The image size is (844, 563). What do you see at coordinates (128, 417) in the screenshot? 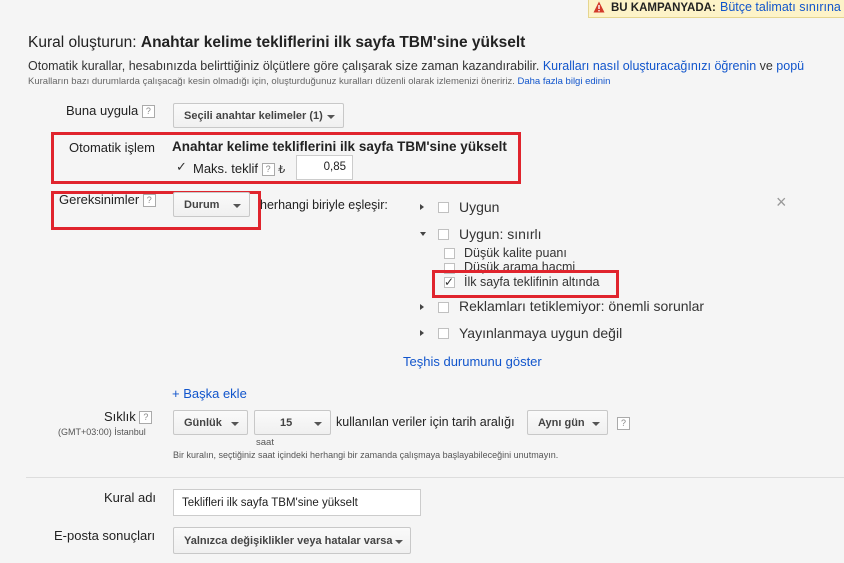
I see `frequency-label: Sıklık ?` at bounding box center [128, 417].